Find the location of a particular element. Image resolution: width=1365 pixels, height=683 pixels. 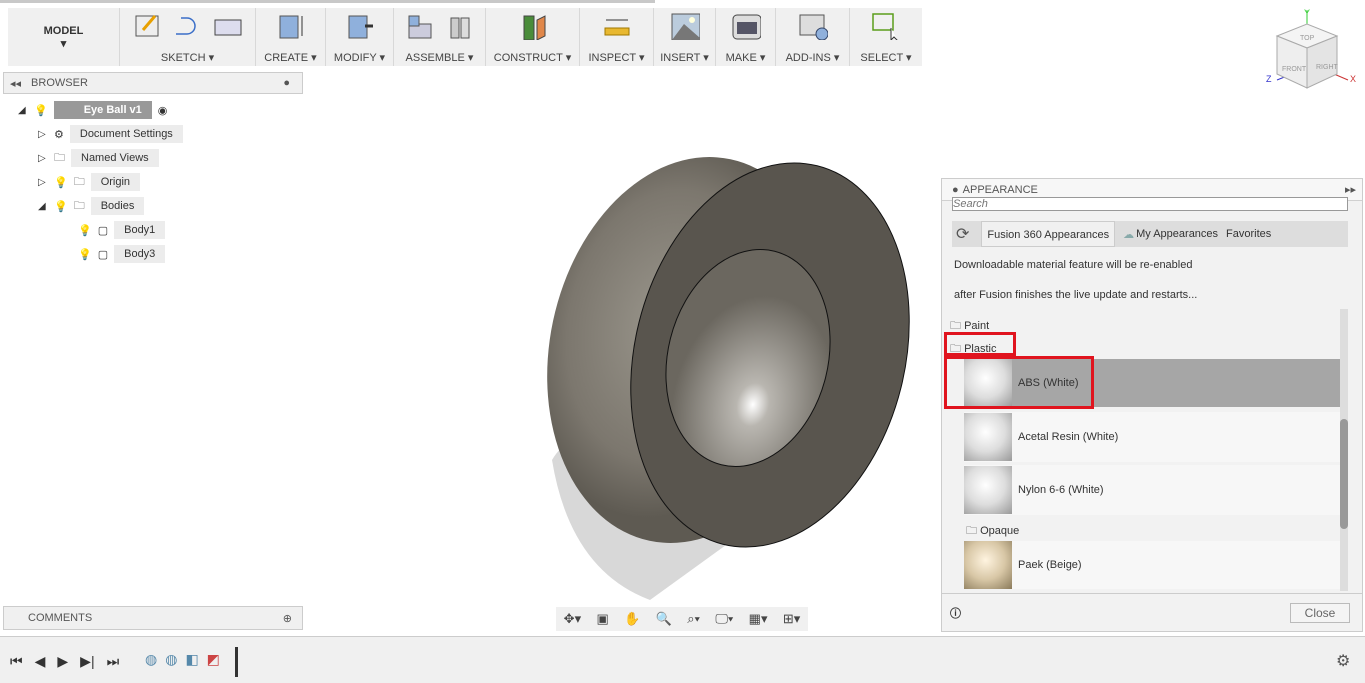

viewcube-front: FRONT is located at coordinates (1294, 69).